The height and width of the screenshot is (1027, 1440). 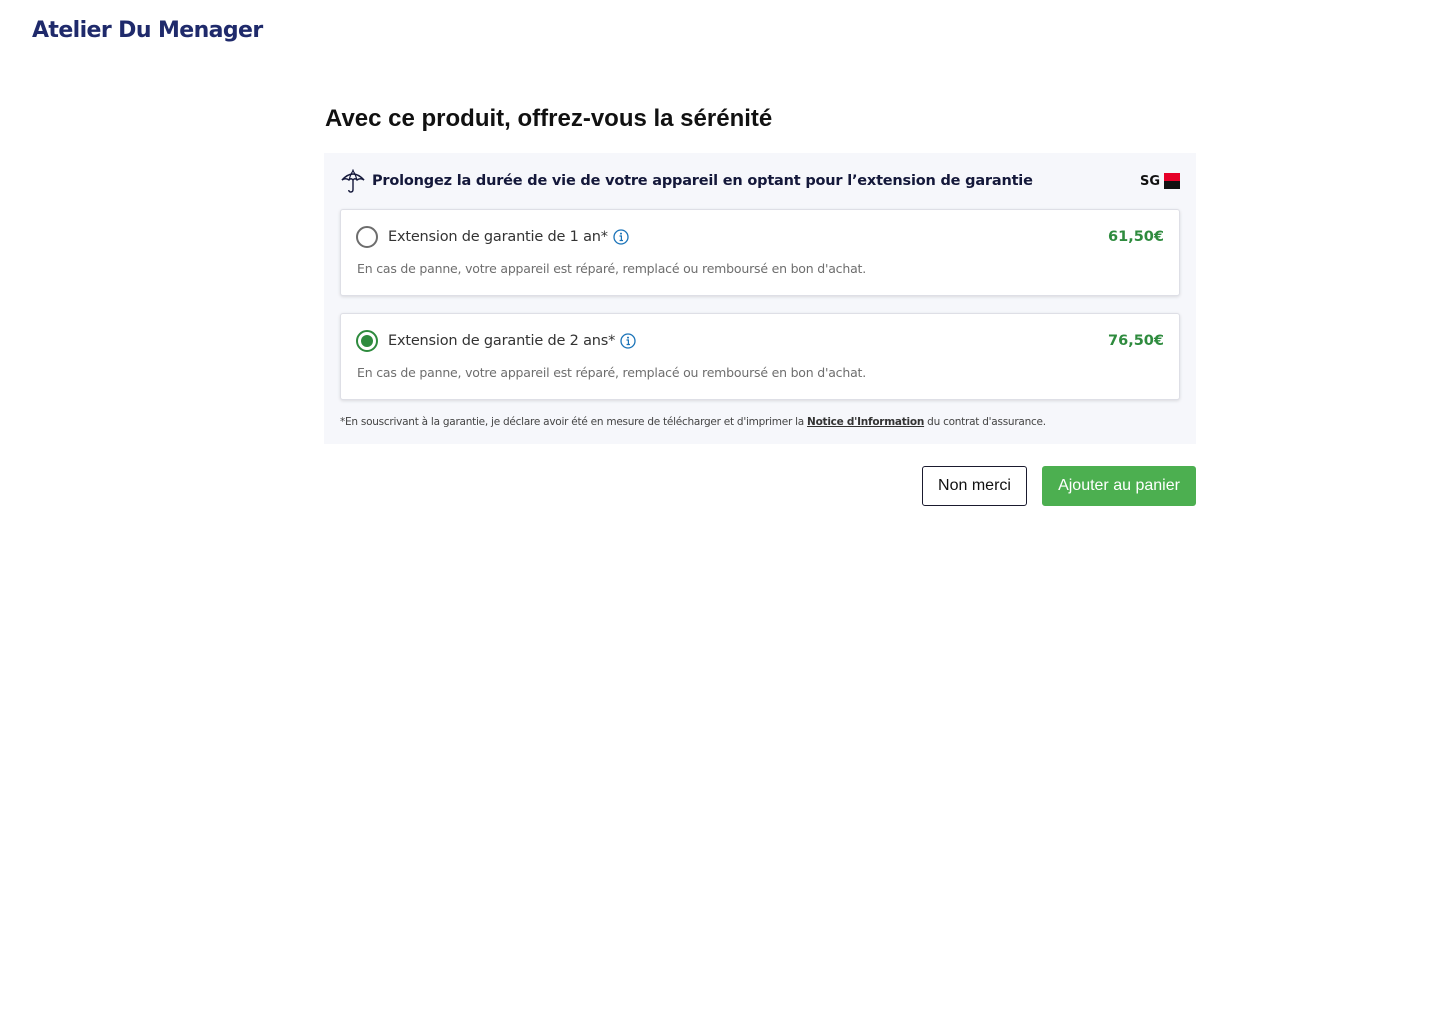 What do you see at coordinates (498, 237) in the screenshot?
I see `option-label: Extension de garantie de 1 an*` at bounding box center [498, 237].